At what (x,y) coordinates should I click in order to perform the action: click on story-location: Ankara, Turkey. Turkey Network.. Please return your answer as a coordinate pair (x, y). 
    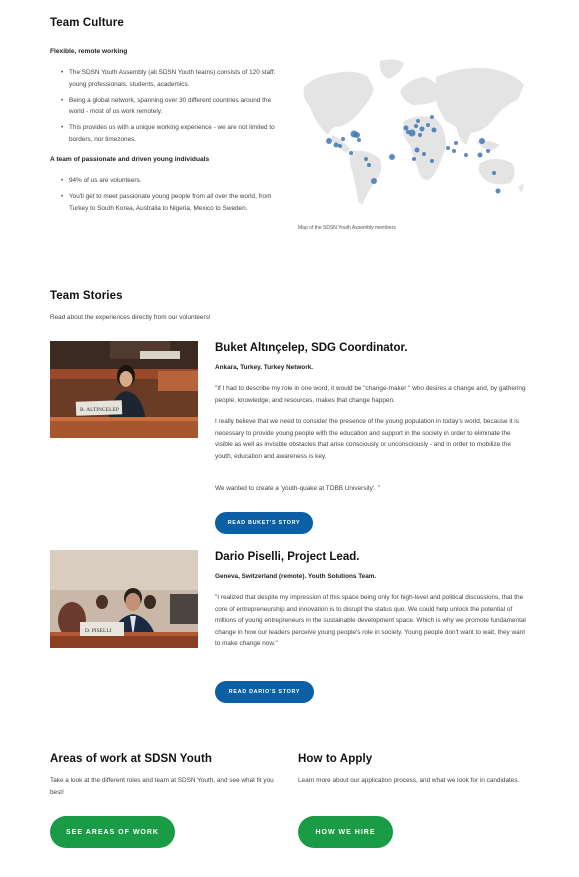
    Looking at the image, I should click on (264, 367).